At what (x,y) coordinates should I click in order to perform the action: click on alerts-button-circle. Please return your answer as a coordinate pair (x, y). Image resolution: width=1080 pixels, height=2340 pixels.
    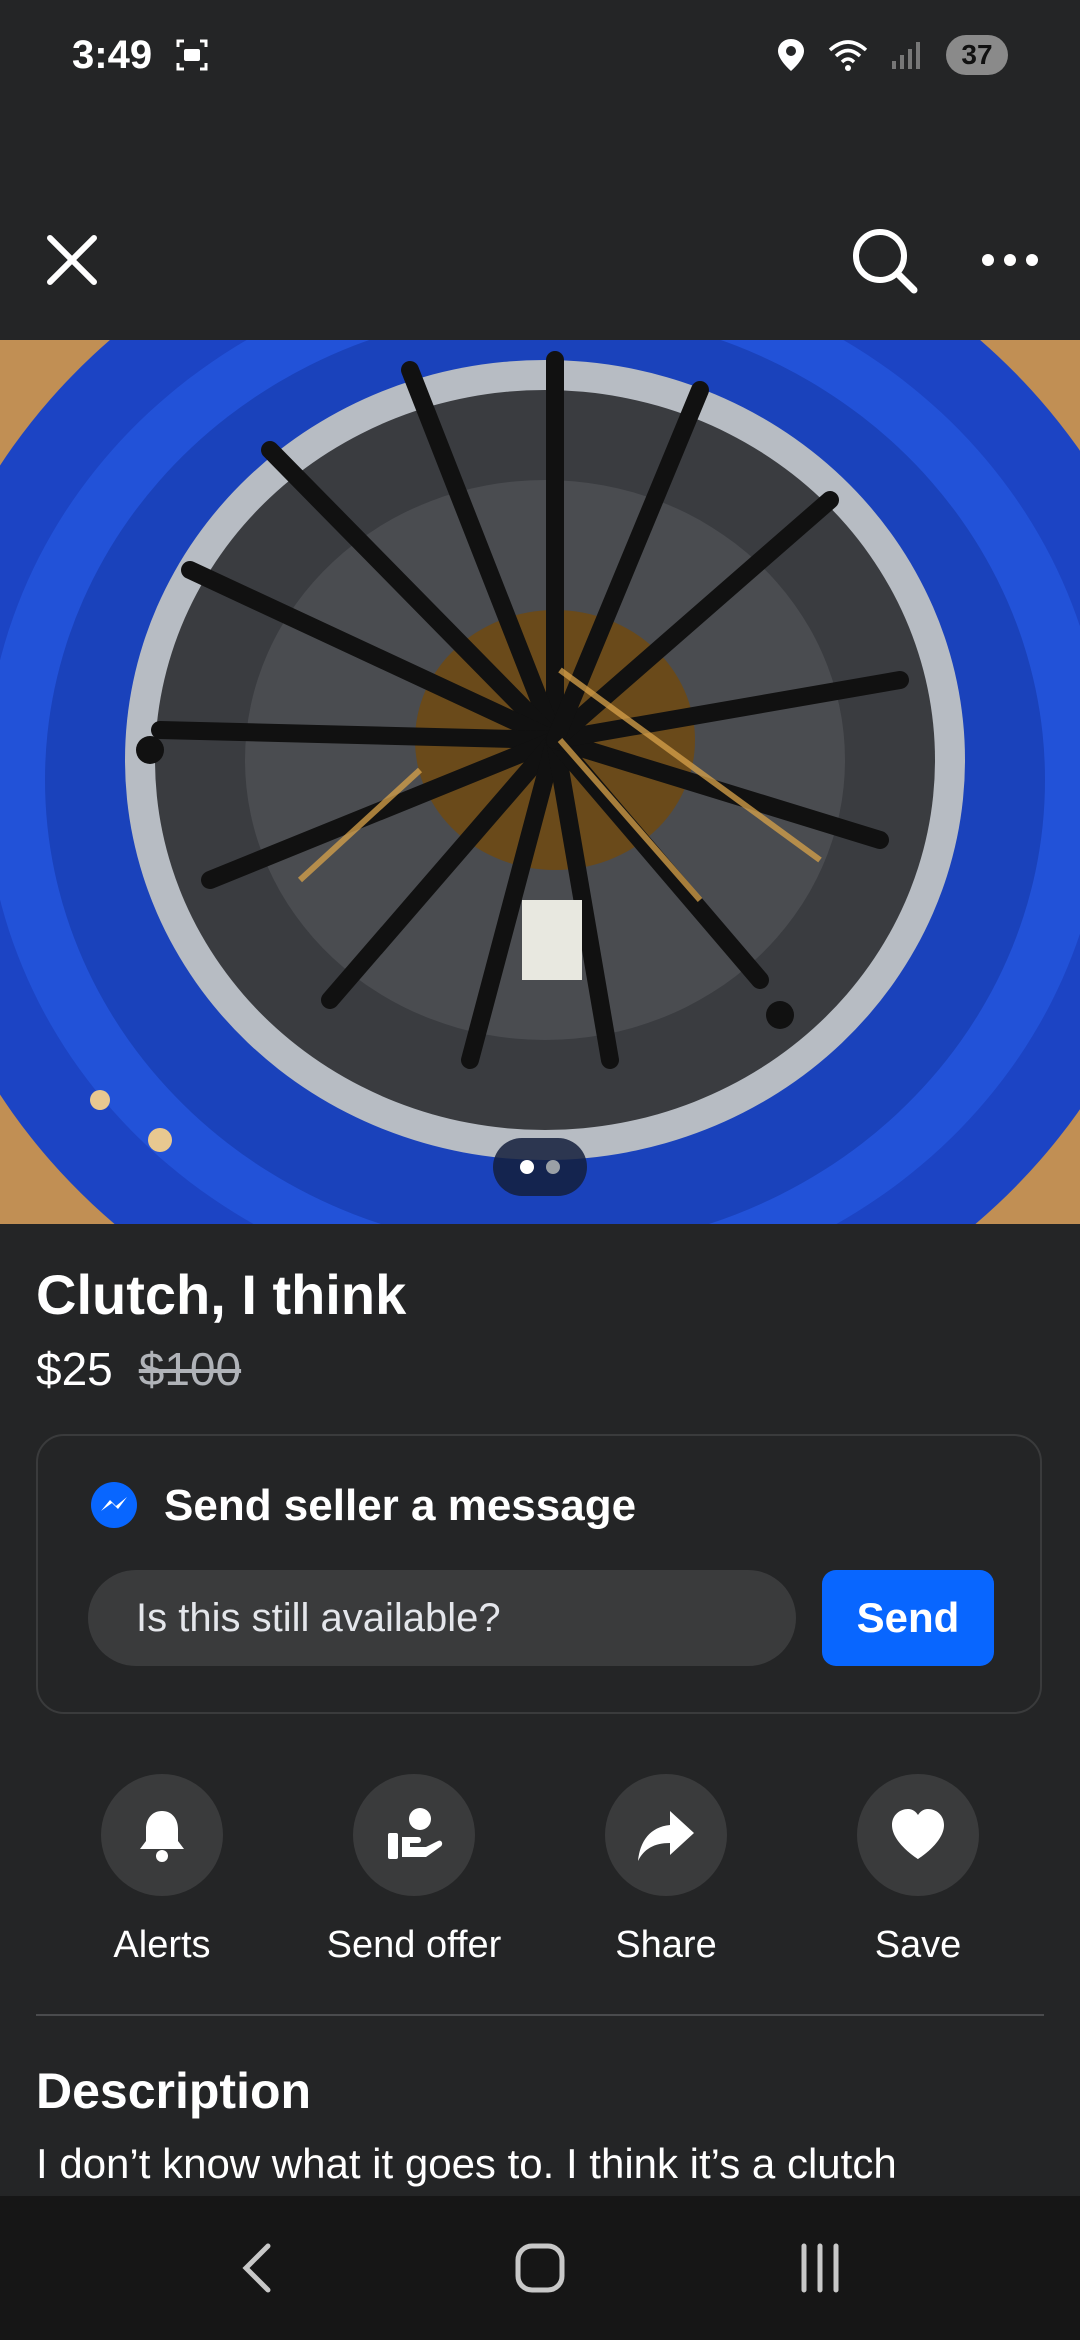
    Looking at the image, I should click on (162, 1835).